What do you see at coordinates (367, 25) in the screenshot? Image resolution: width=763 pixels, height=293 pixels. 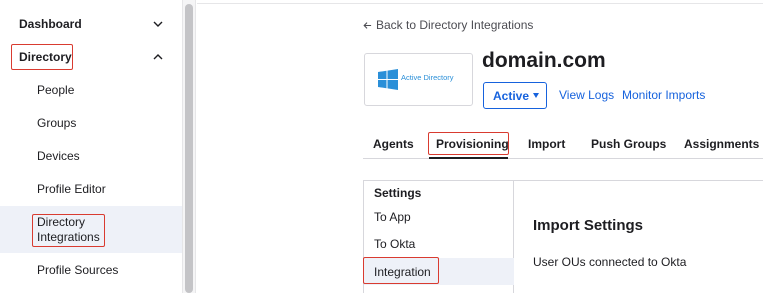 I see `arrow-left-icon` at bounding box center [367, 25].